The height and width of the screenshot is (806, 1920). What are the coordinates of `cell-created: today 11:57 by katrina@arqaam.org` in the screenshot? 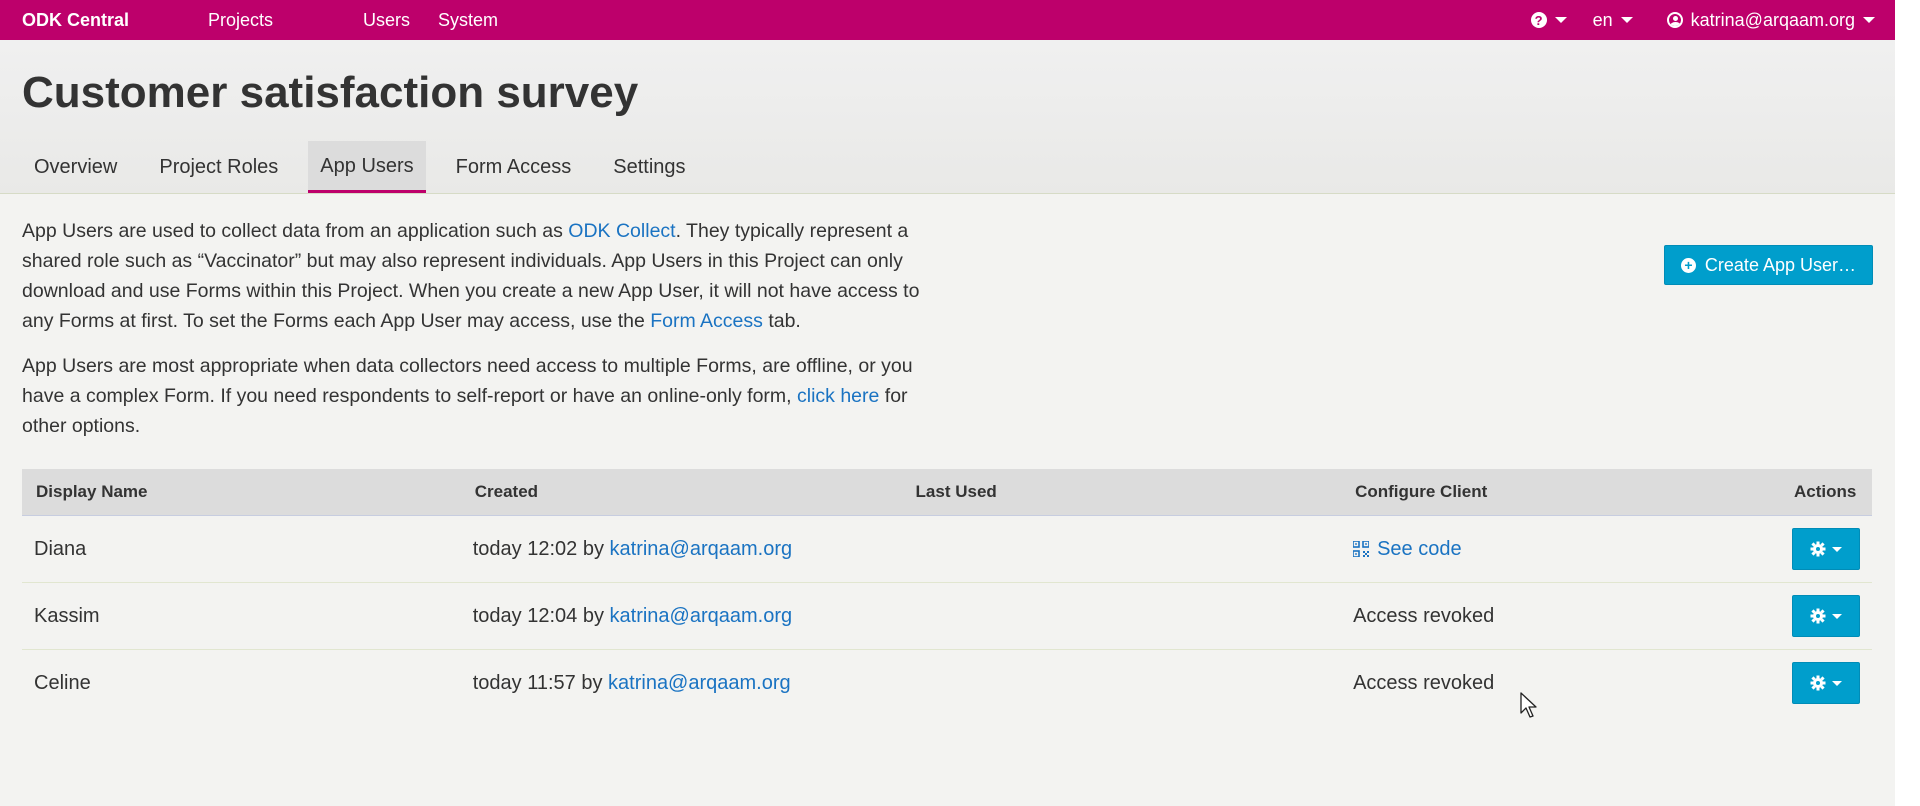 It's located at (681, 683).